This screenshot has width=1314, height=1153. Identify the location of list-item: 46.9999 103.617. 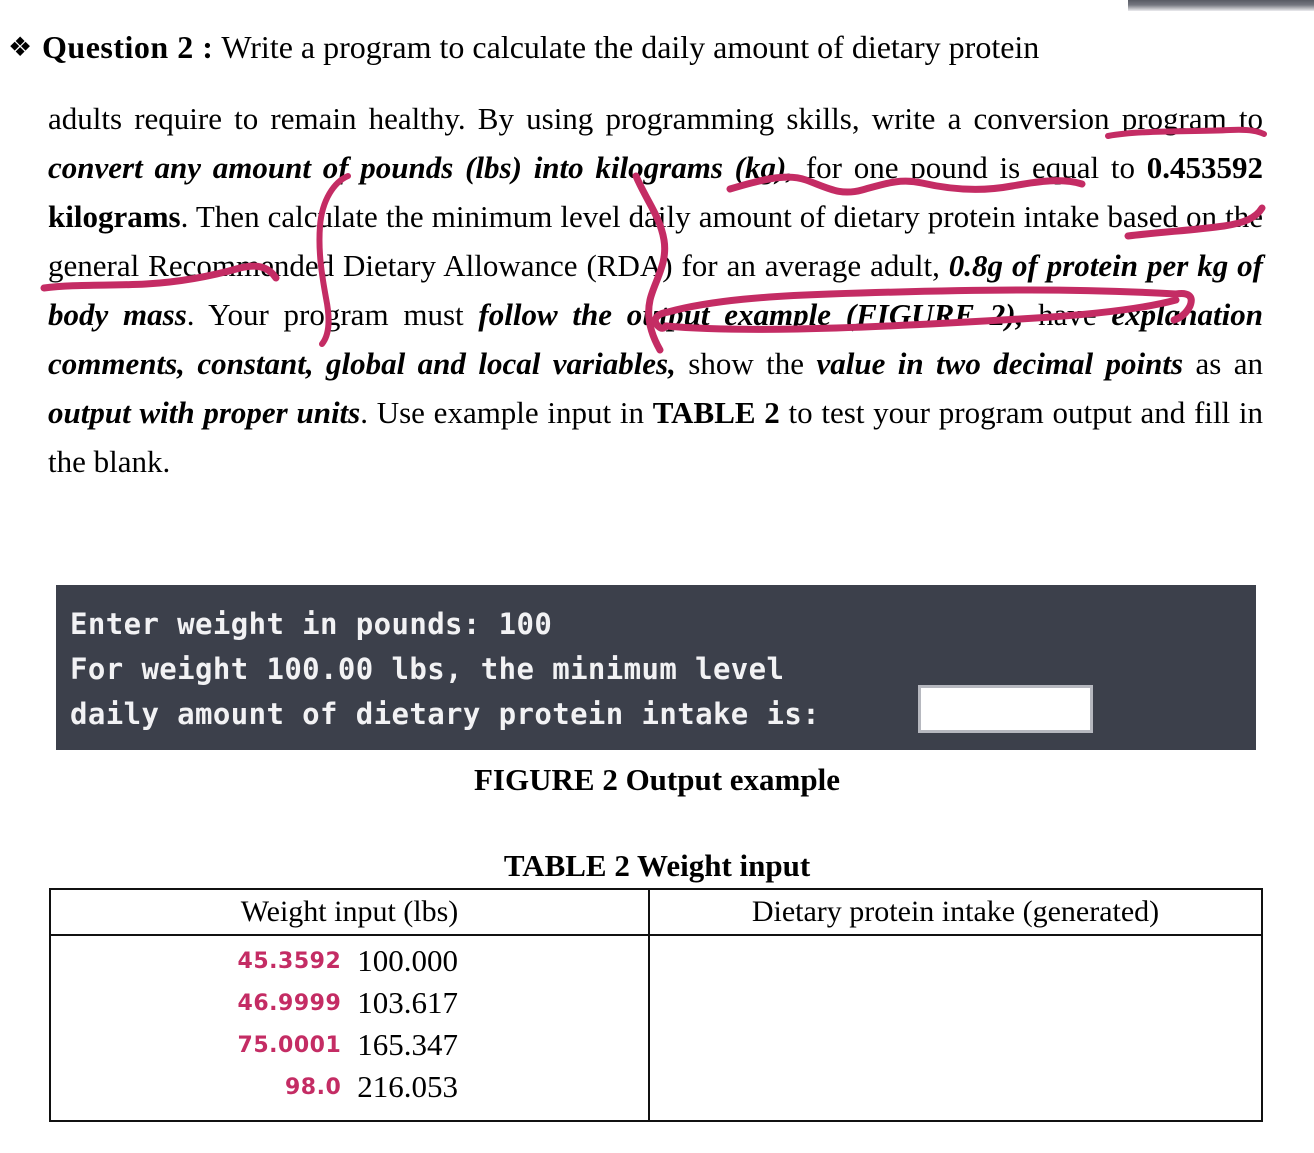
(349, 1003).